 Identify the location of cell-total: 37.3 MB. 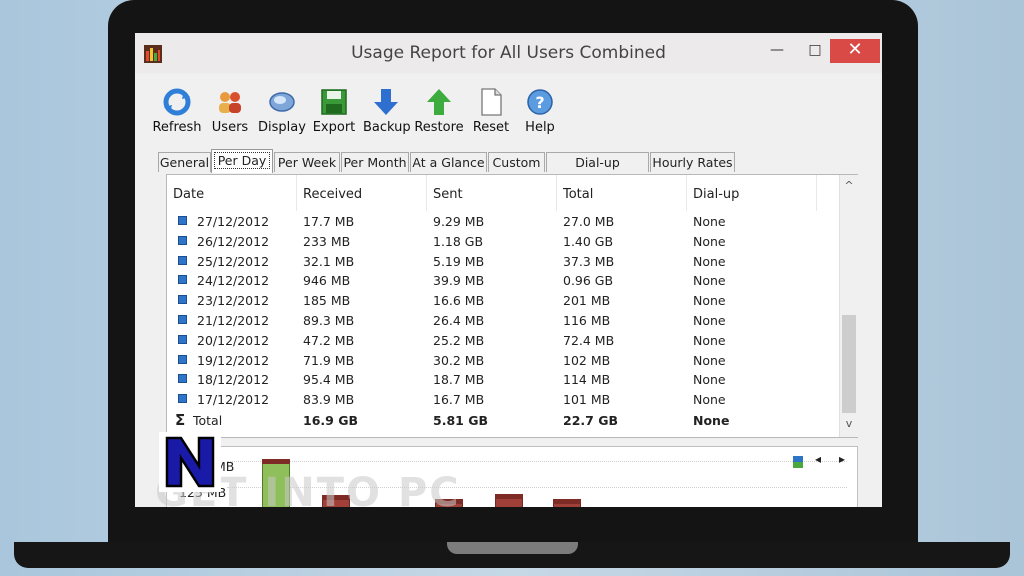
(589, 261).